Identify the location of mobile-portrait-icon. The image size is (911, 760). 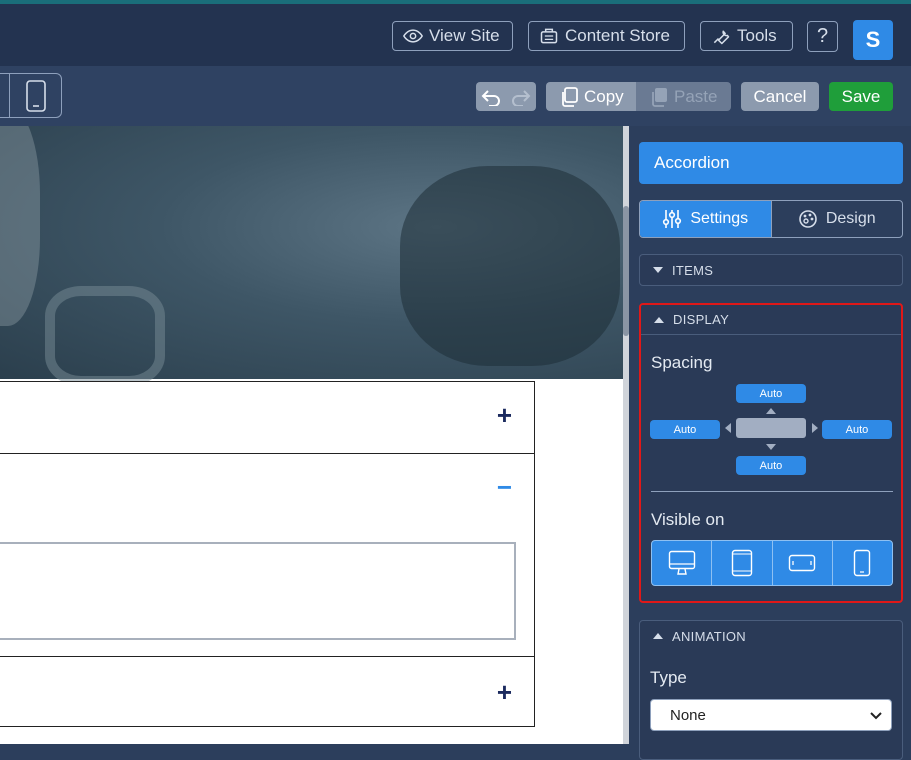
(862, 563).